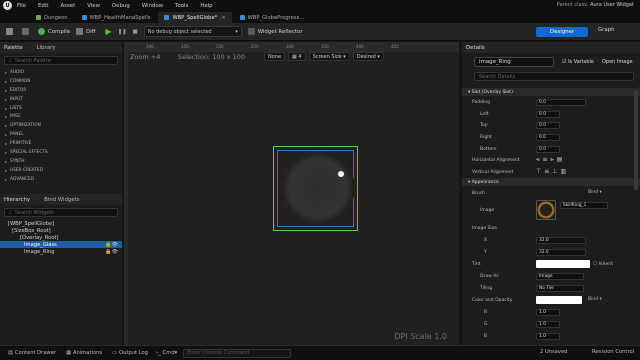  I want to click on save-button, so click(11, 31).